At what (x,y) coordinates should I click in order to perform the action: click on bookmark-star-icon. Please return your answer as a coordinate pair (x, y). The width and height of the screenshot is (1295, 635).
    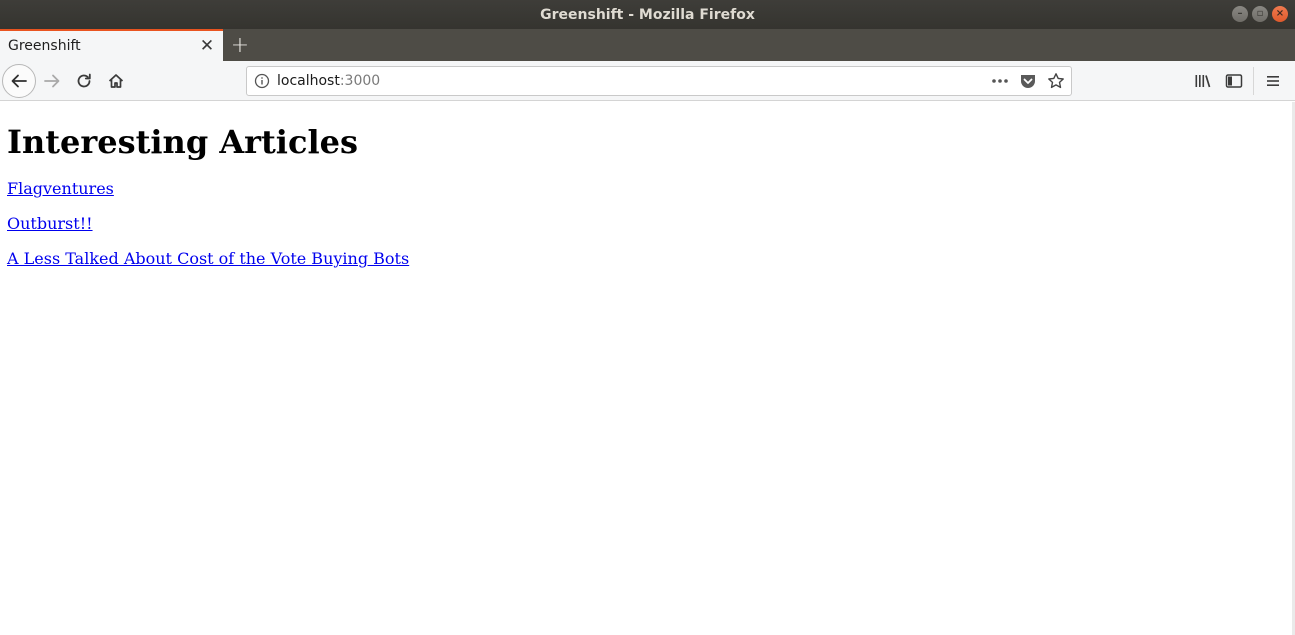
    Looking at the image, I should click on (1056, 81).